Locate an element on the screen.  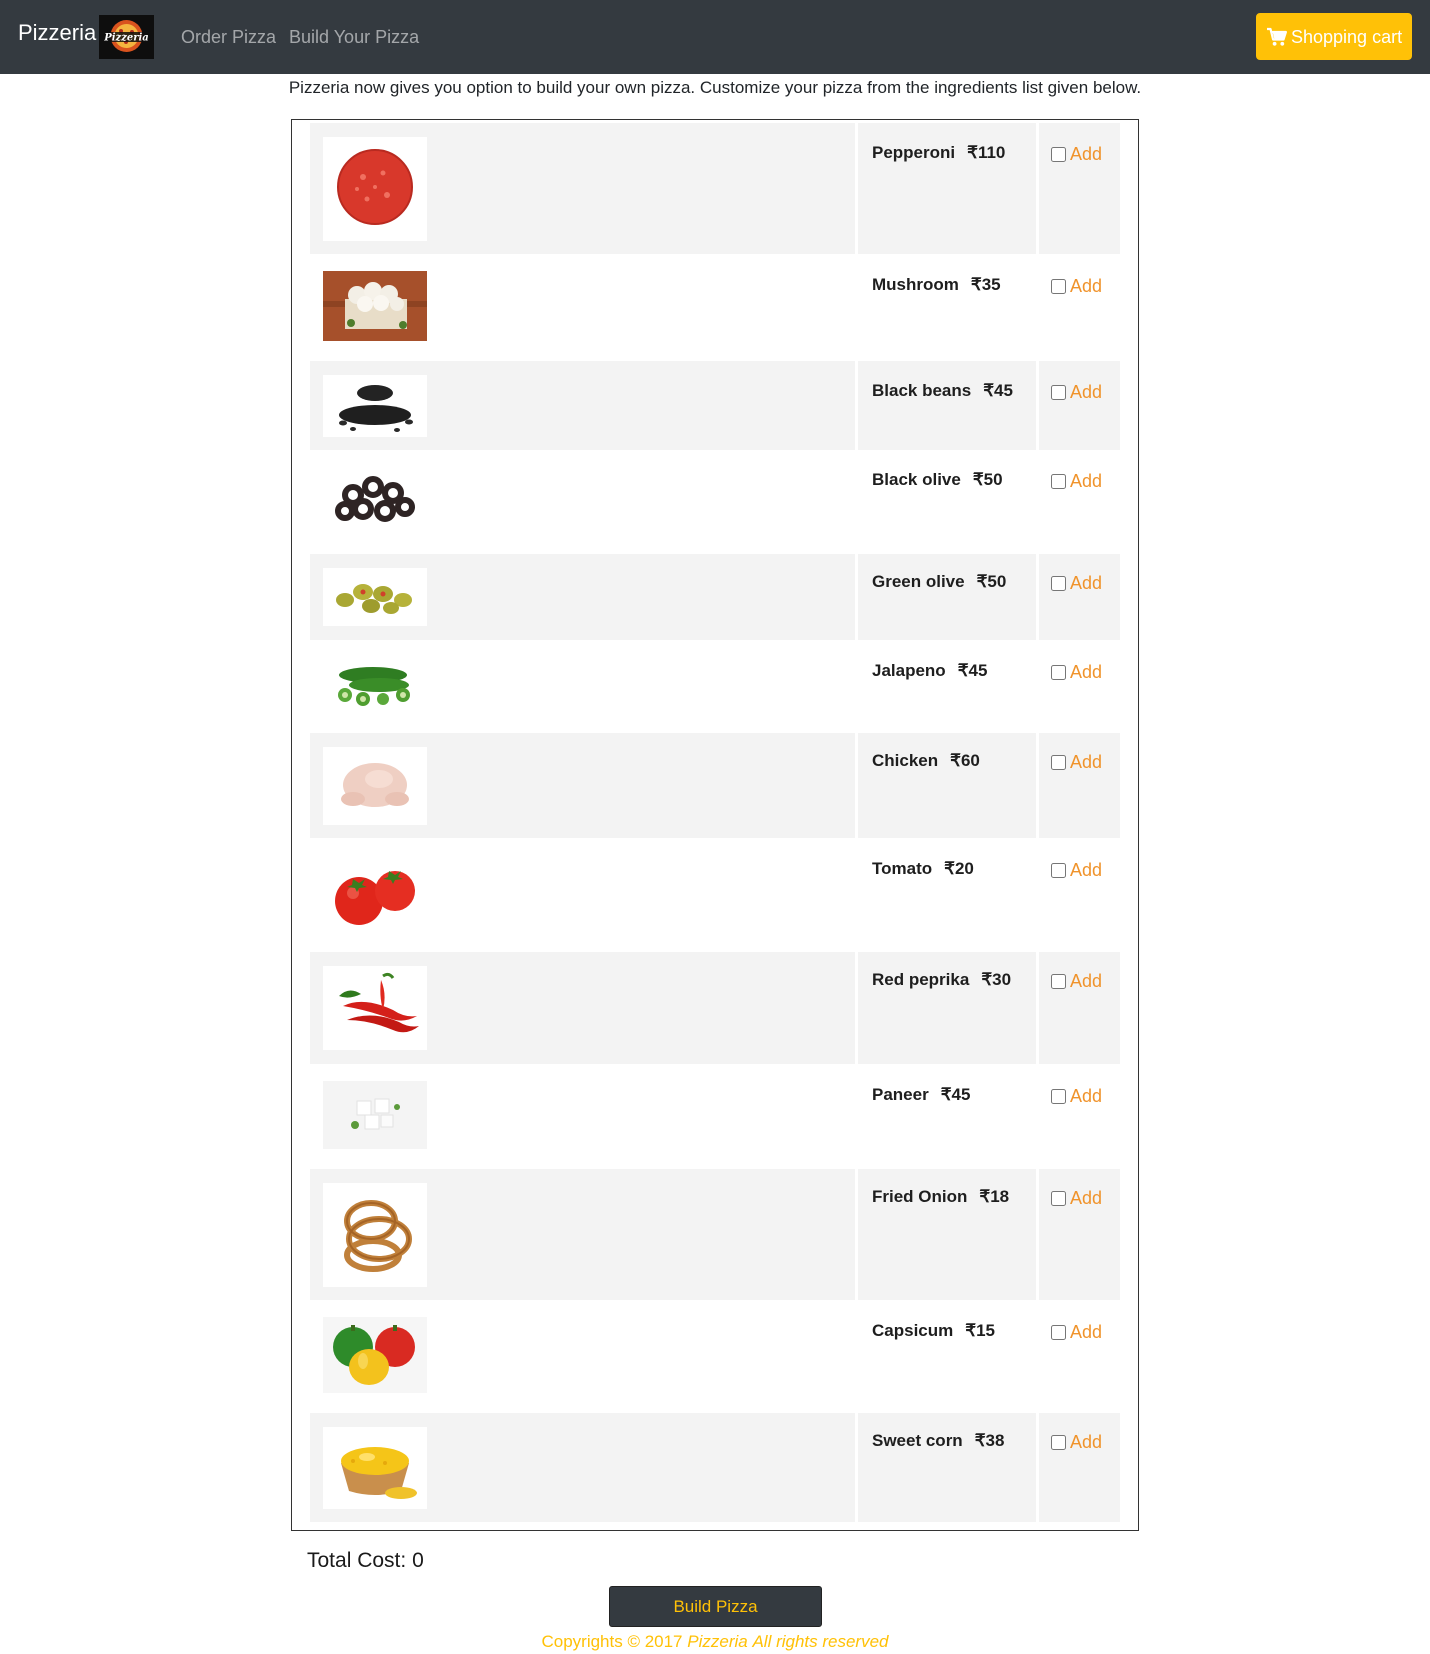
ingredient-name-cell: Mushroom ₹35 is located at coordinates (947, 307).